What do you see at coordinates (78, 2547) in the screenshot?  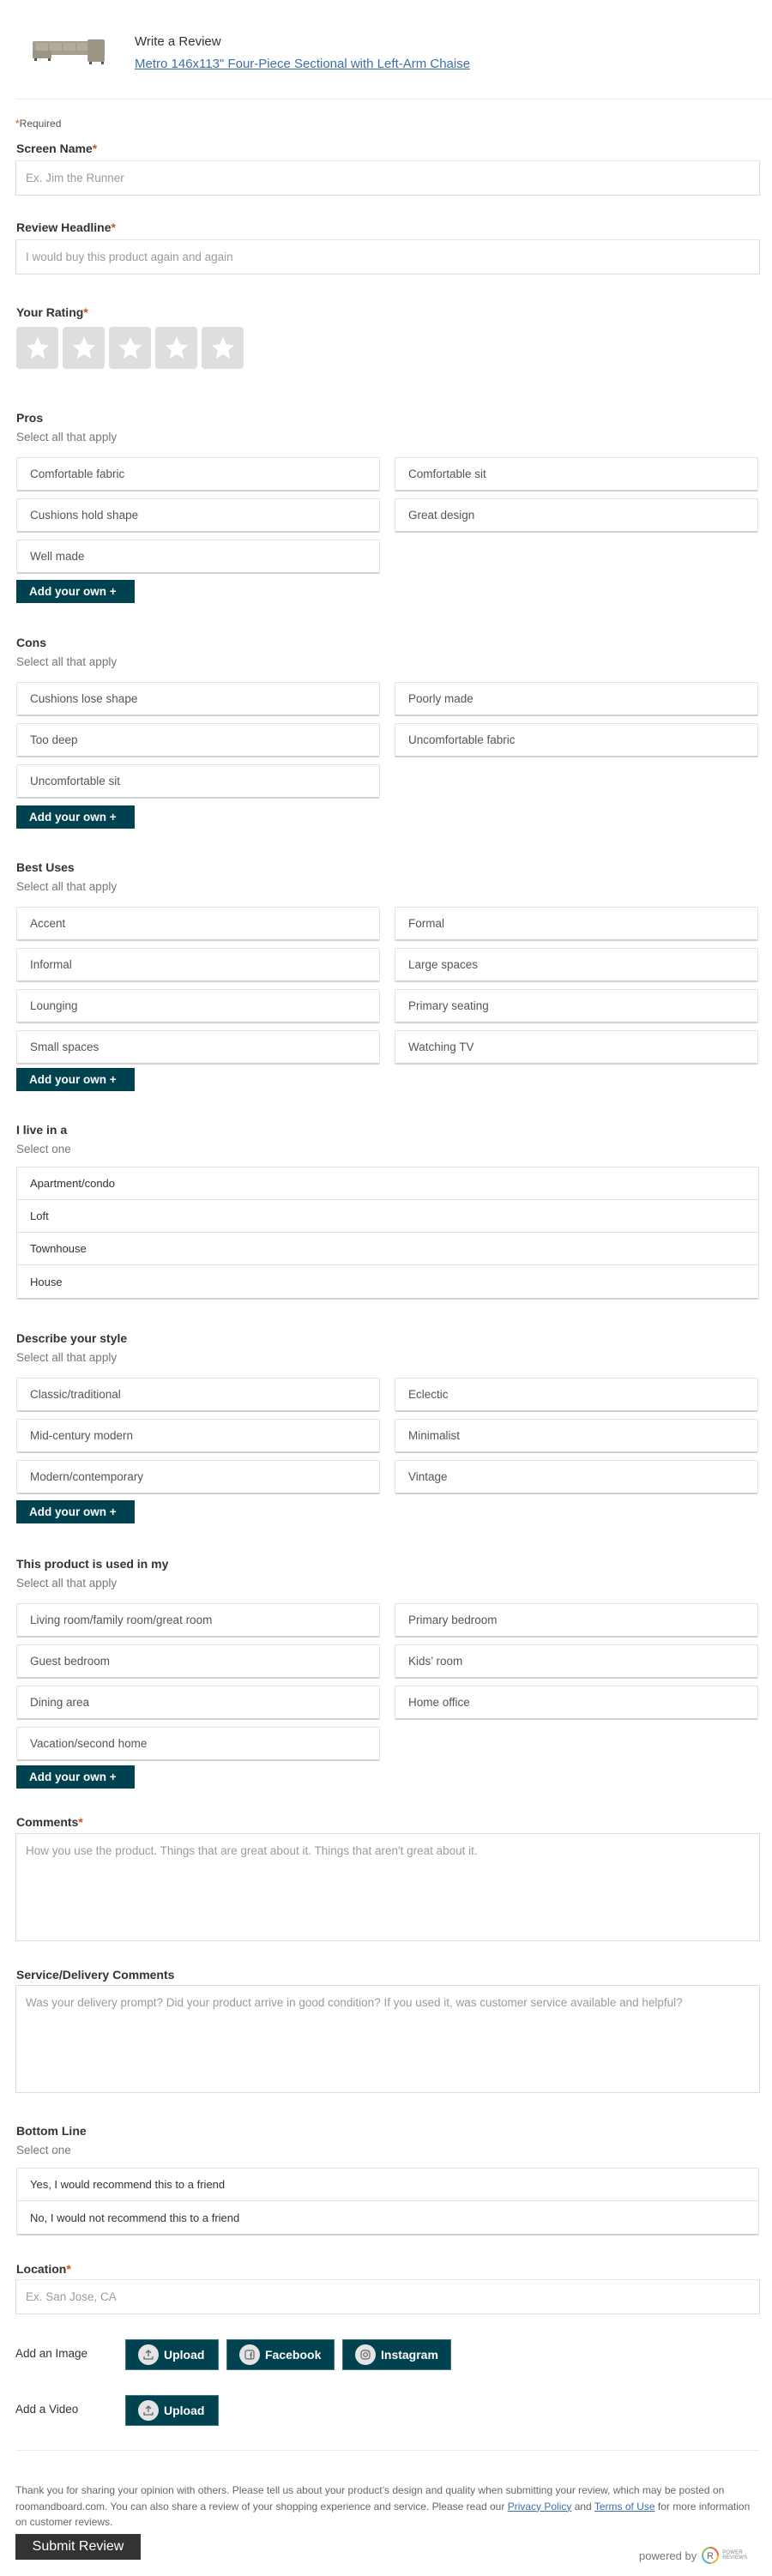 I see `submit-review-button: Submit Review` at bounding box center [78, 2547].